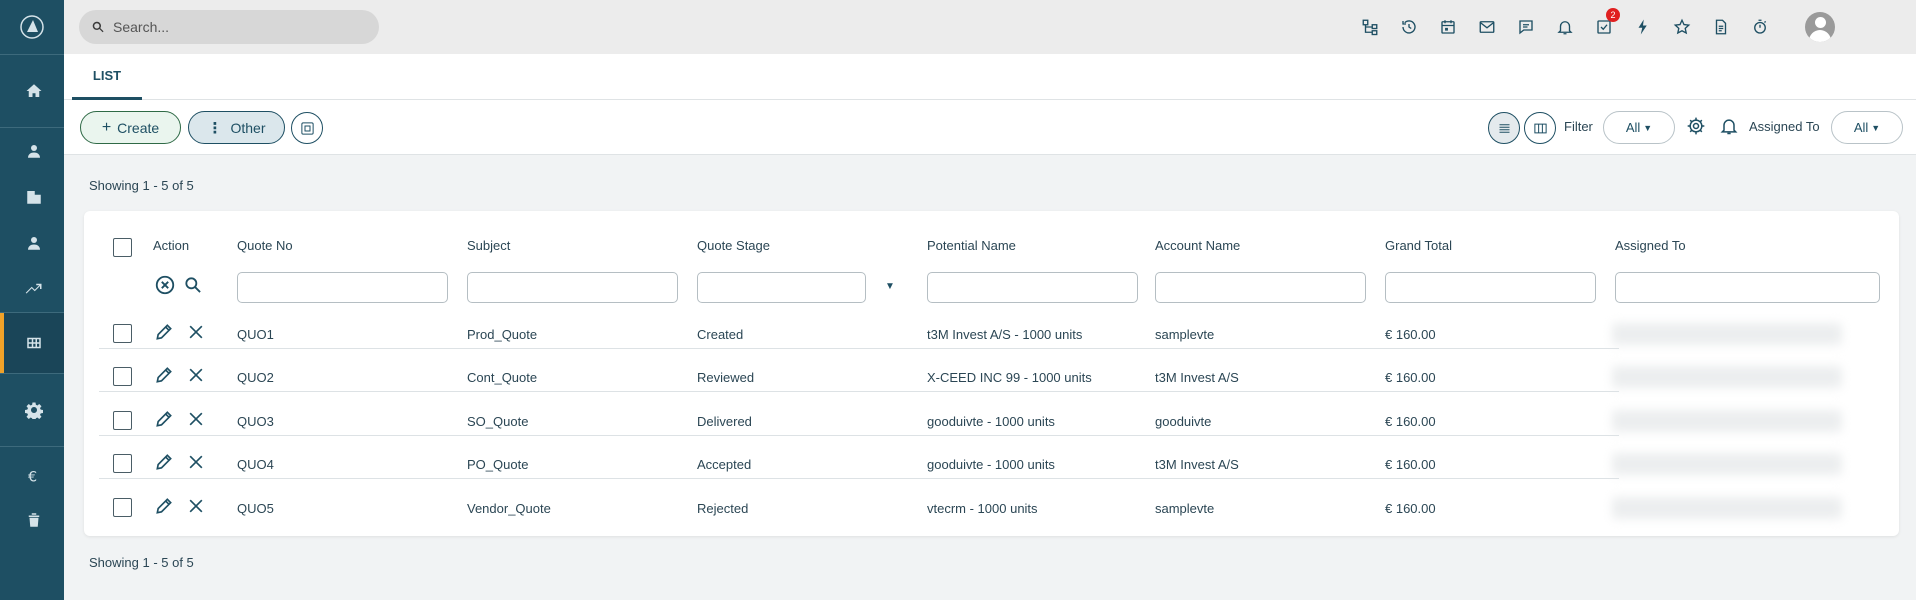  Describe the element at coordinates (1009, 377) in the screenshot. I see `potential-name-cell: X-CEED INC 99 - 1000 units` at that location.